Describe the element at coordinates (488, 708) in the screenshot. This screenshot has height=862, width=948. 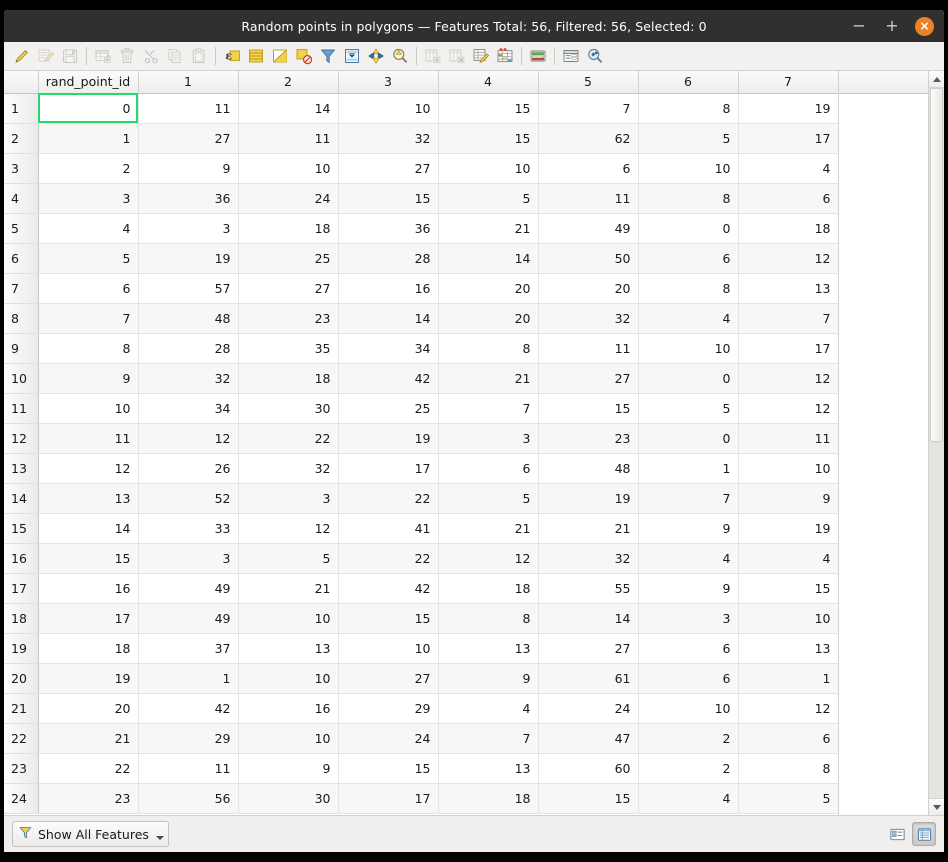
I see `cell-4-row21: 4` at that location.